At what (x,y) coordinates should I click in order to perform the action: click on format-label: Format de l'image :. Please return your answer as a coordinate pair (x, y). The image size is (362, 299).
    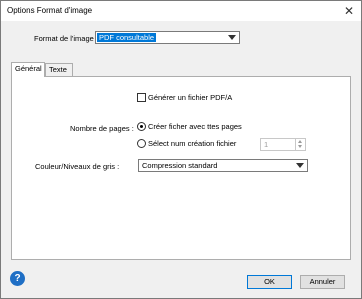
    Looking at the image, I should click on (66, 38).